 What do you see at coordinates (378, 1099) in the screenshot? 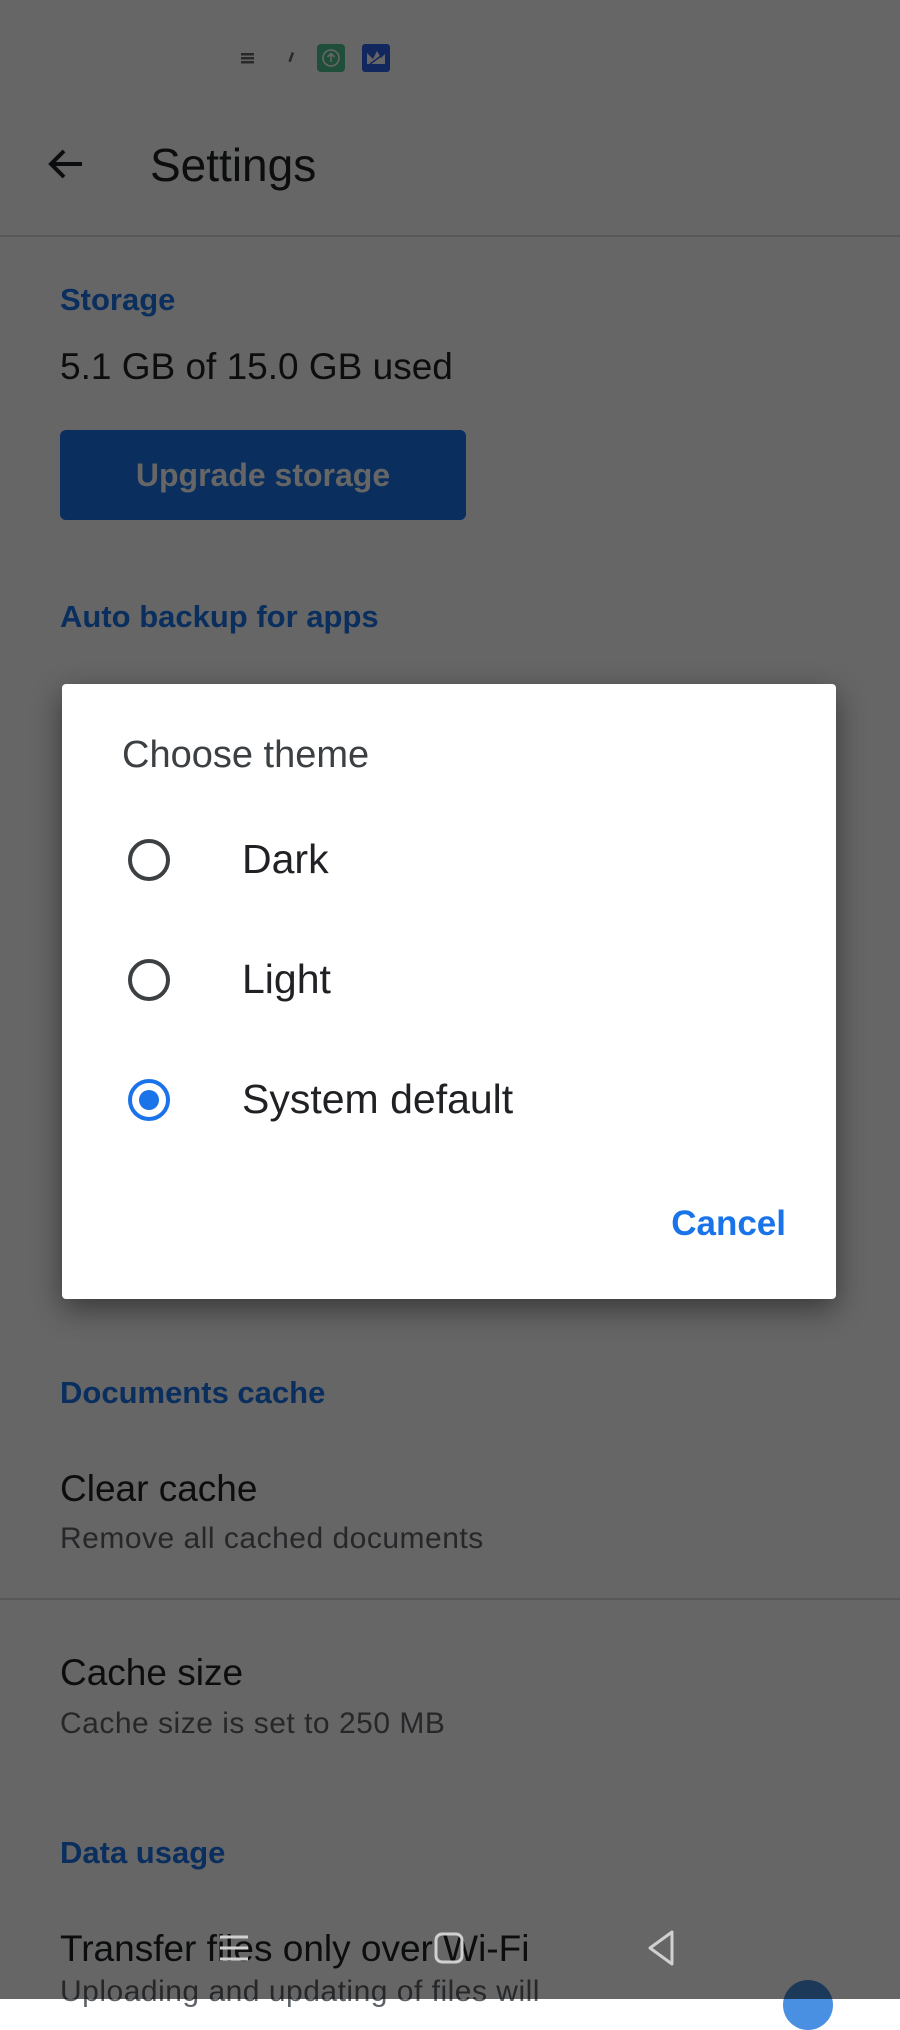
I see `option-label: System default` at bounding box center [378, 1099].